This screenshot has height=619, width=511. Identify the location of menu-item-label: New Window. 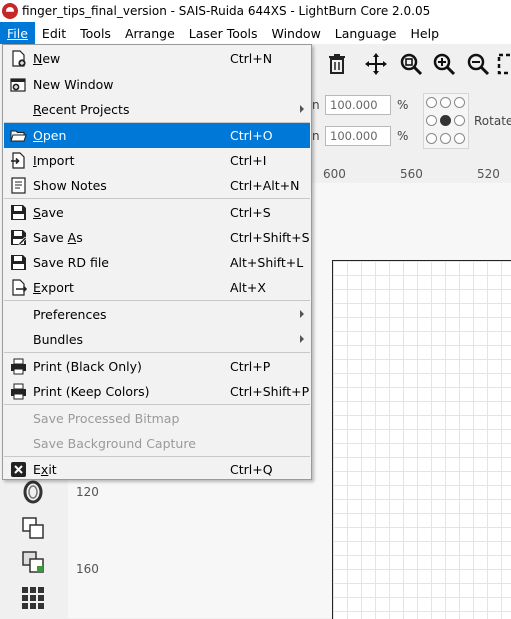
(73, 84).